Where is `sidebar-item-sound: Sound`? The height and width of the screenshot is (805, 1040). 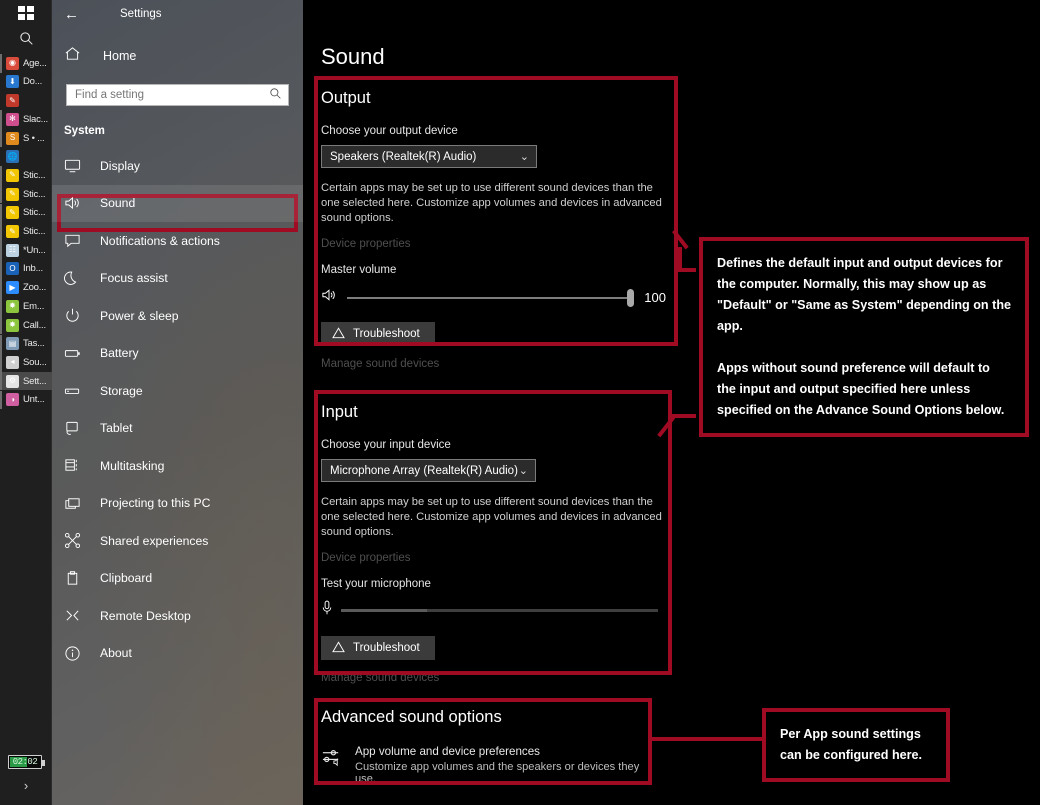
sidebar-item-sound: Sound is located at coordinates (177, 203).